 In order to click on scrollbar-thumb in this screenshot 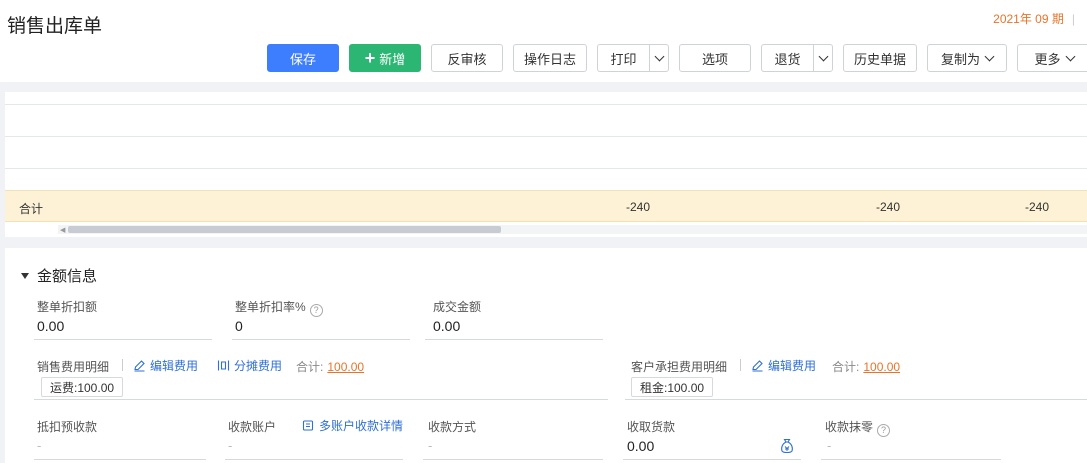, I will do `click(284, 229)`.